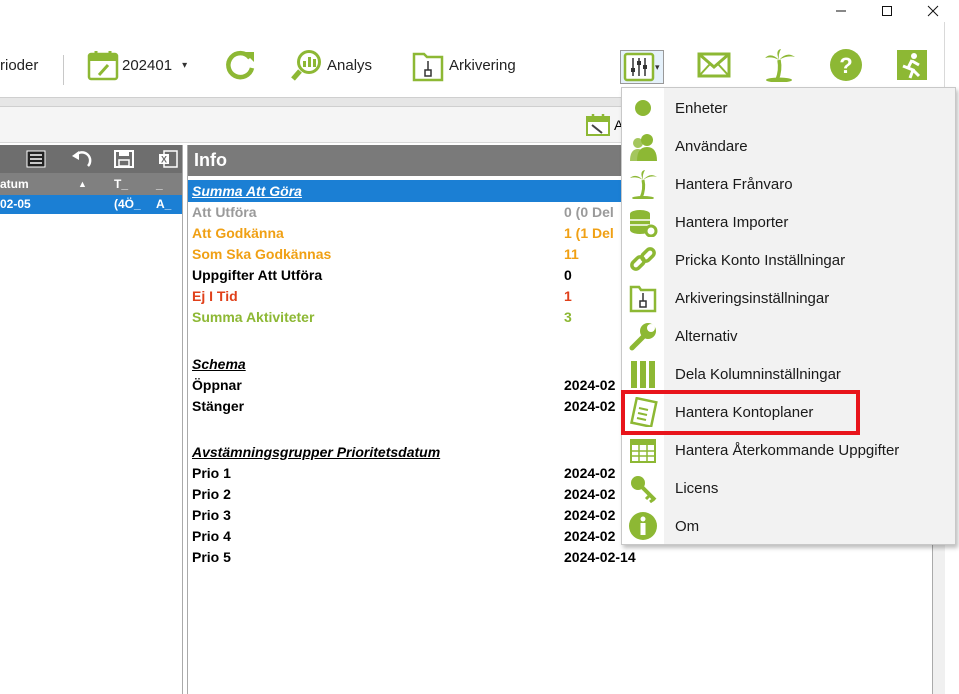 This screenshot has height=694, width=959. Describe the element at coordinates (589, 233) in the screenshot. I see `info-row-value: 1 (1 Del` at that location.